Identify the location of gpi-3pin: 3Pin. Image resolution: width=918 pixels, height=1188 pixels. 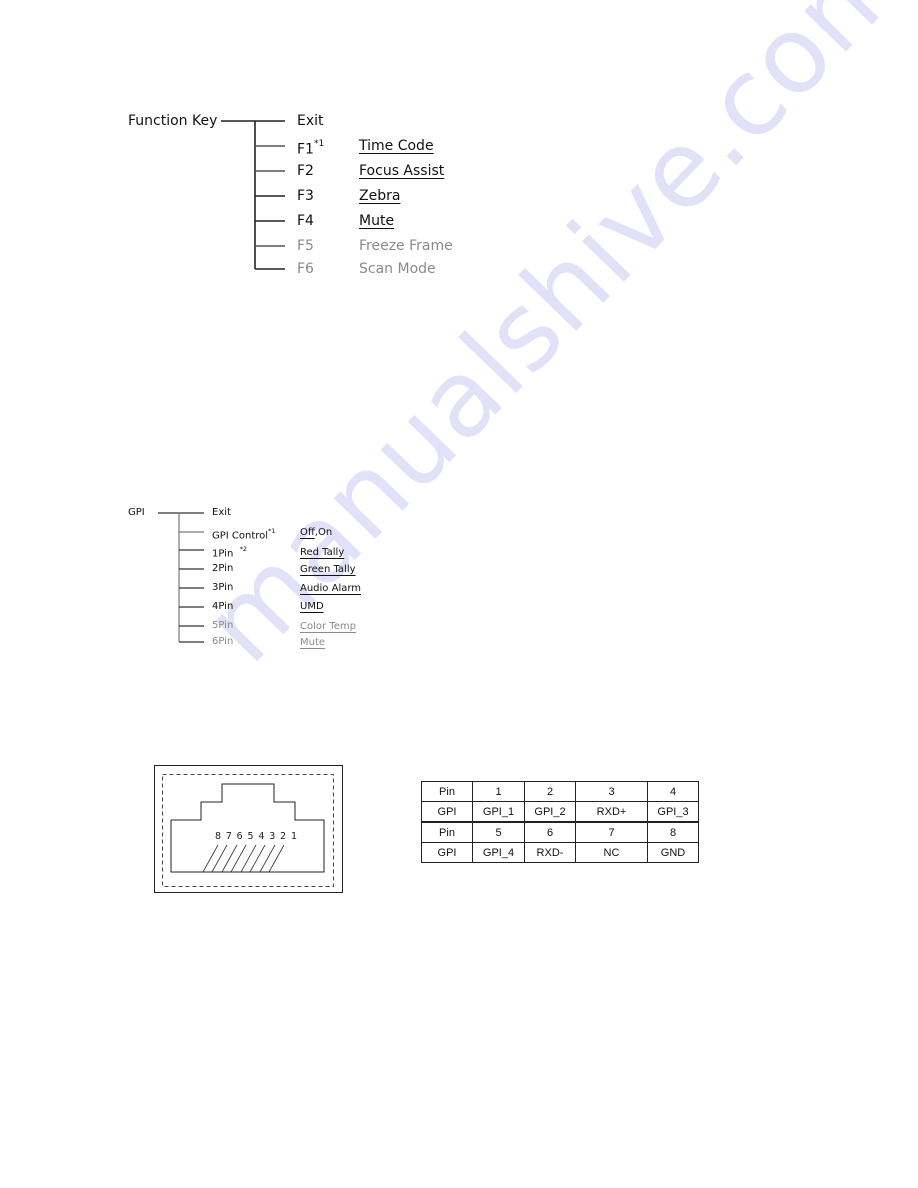
(223, 587).